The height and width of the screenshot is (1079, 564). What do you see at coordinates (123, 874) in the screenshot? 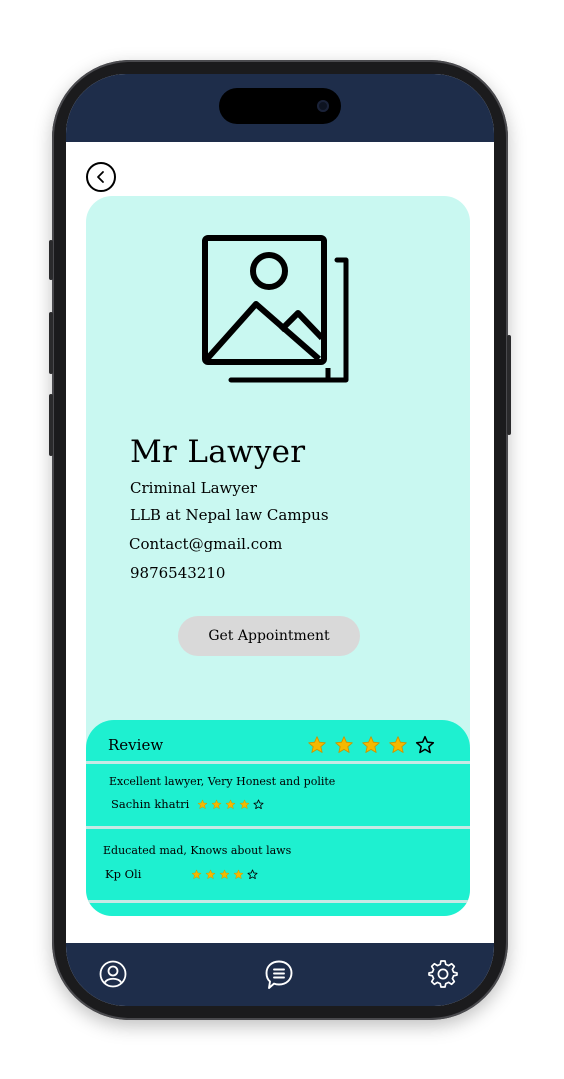
I see `reviewer-name: Kp Oli` at bounding box center [123, 874].